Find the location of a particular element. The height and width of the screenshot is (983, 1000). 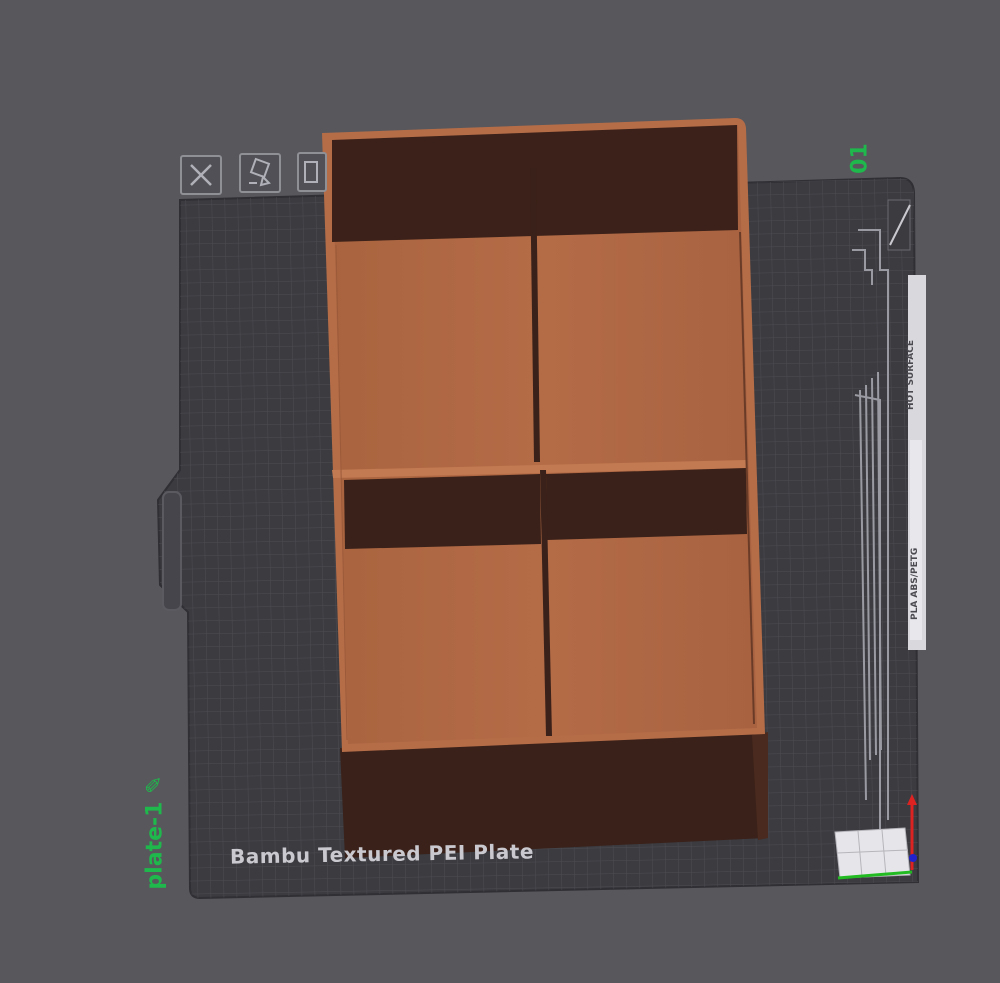

plate-number: 01 is located at coordinates (860, 158).